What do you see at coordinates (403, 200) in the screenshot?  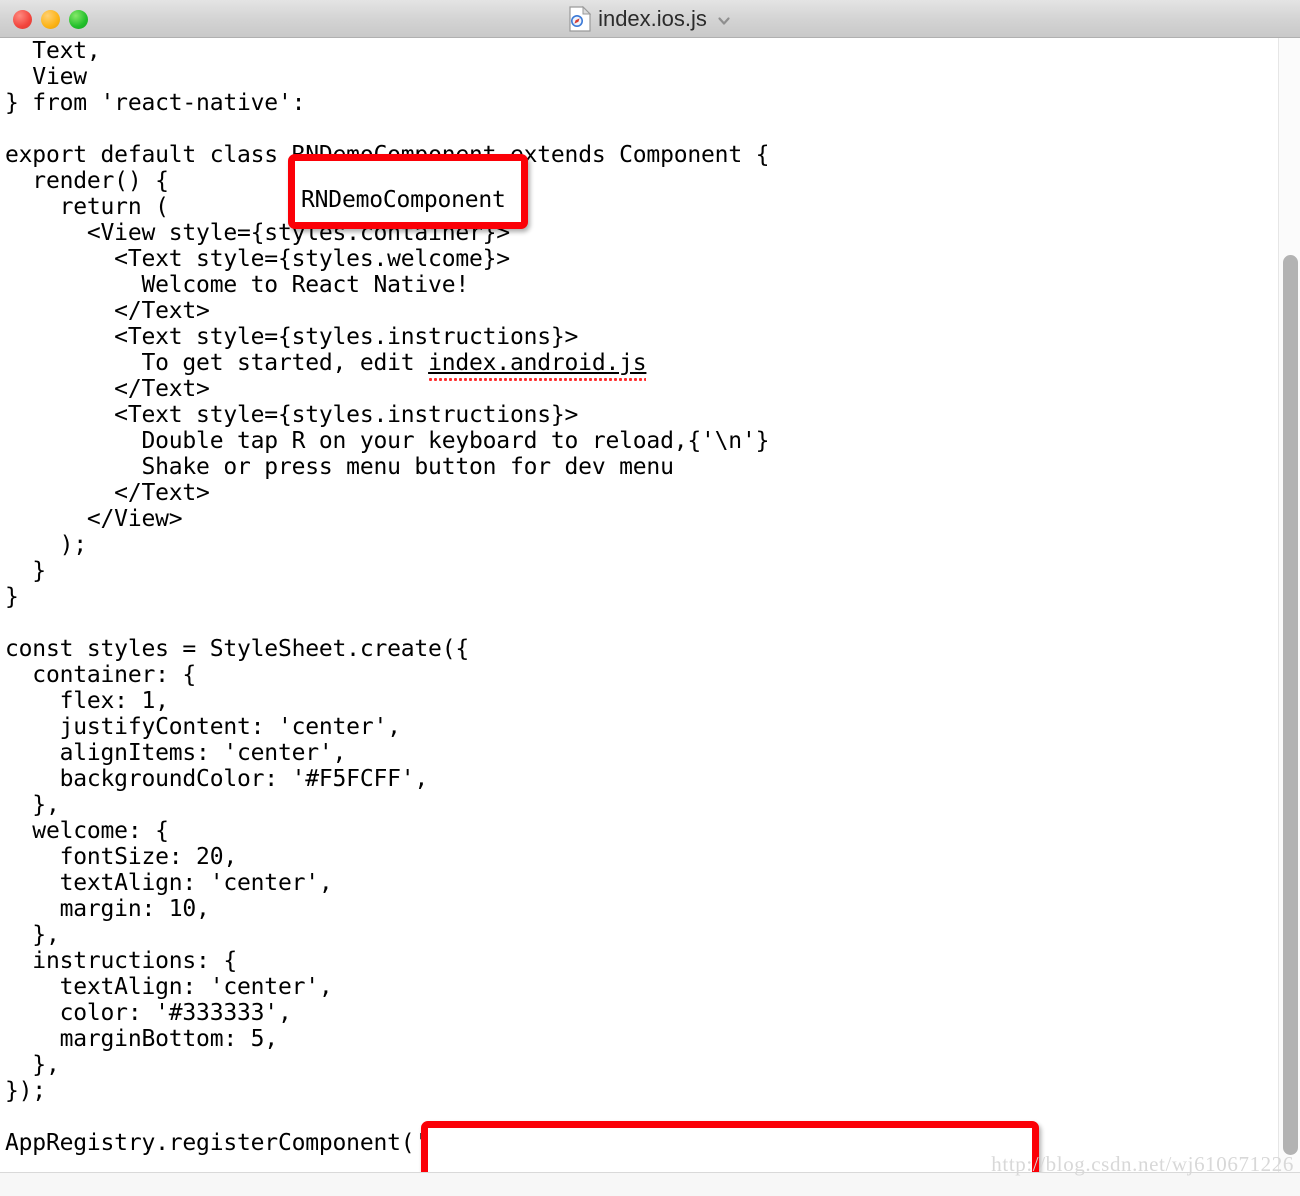 I see `class-name-highlight-label: RNDemoComponent` at bounding box center [403, 200].